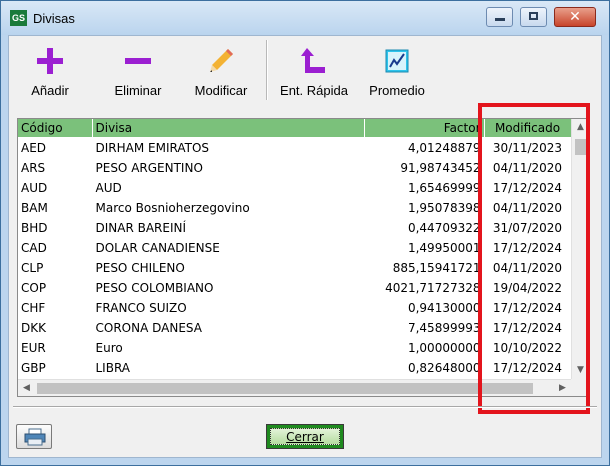 This screenshot has width=610, height=466. I want to click on table-row: GBP LIBRA 0,82648000 17/12/2024, so click(295, 368).